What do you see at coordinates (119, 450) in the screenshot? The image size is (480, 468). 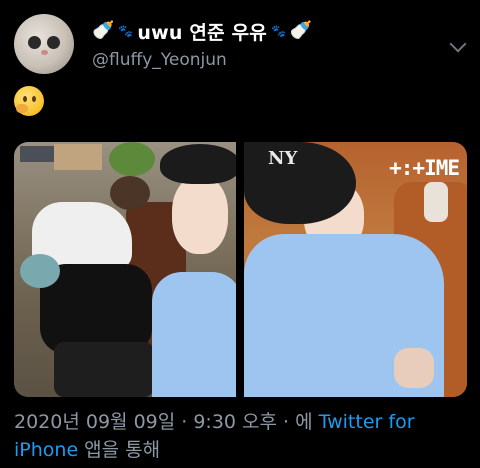 I see `source-suffix: 앱을 통해` at bounding box center [119, 450].